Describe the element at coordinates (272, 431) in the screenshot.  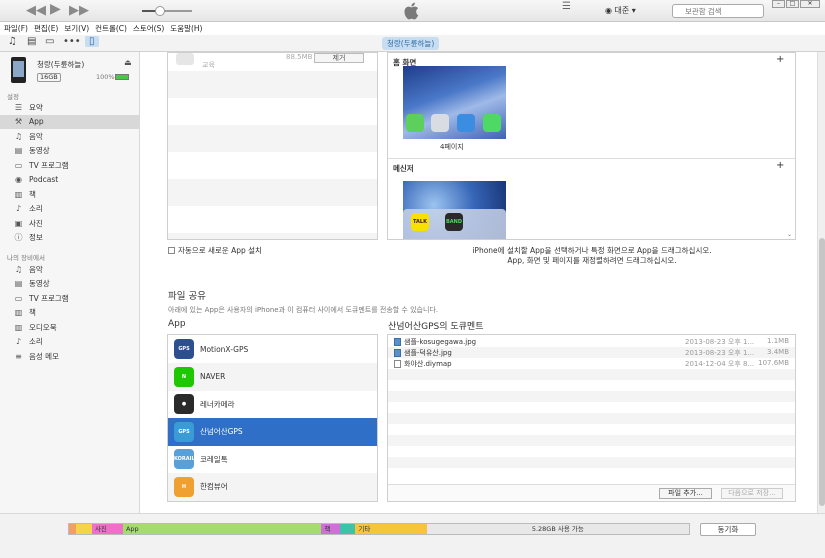
I see `app-list-item: GPS 산넘어산GPS` at that location.